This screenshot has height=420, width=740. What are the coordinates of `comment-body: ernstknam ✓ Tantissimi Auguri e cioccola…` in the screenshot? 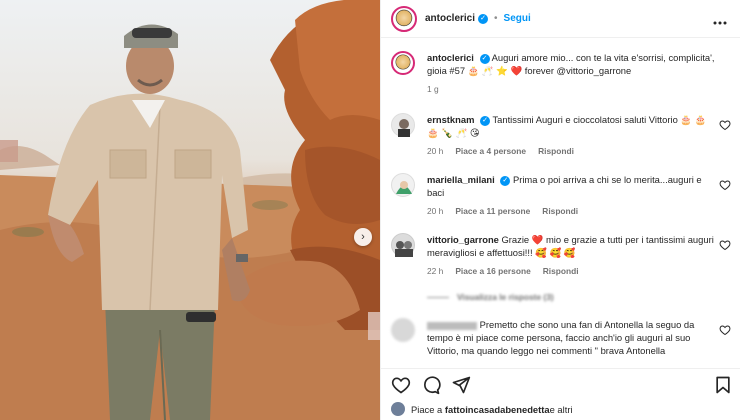 It's located at (572, 135).